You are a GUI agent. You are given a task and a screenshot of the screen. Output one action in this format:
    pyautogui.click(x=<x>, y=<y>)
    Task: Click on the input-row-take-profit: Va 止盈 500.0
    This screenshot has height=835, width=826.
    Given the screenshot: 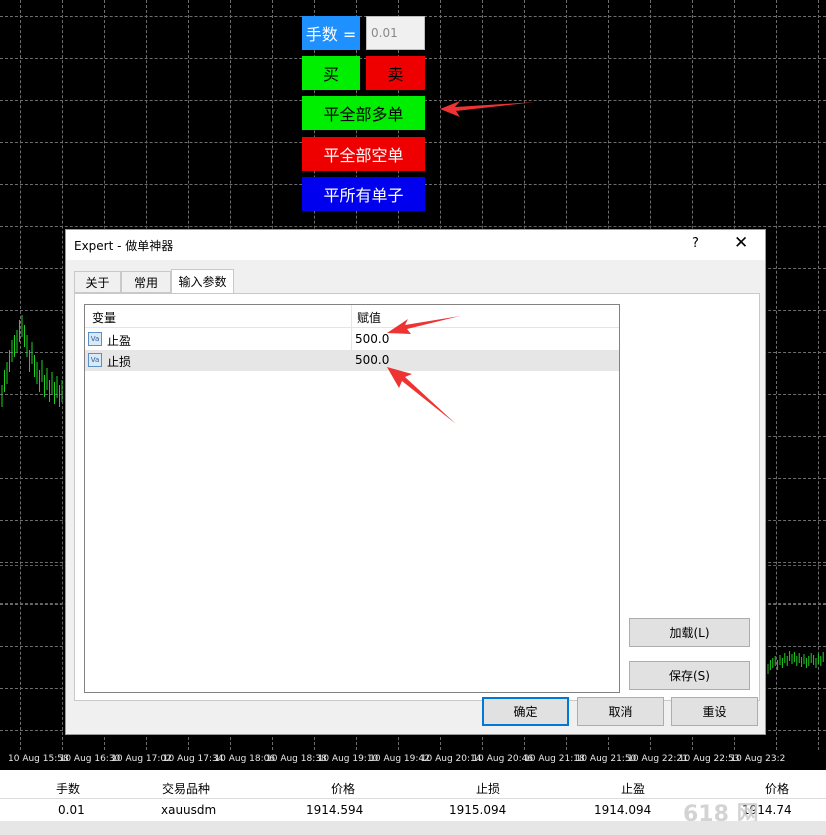 What is the action you would take?
    pyautogui.click(x=352, y=339)
    